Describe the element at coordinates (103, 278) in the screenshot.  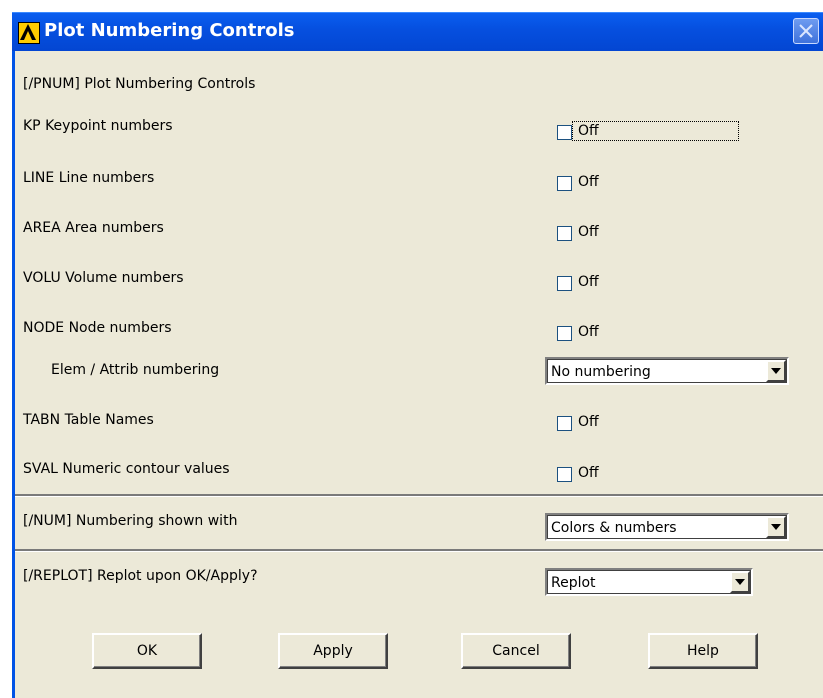
I see `label-volu: VOLU Volume numbers` at that location.